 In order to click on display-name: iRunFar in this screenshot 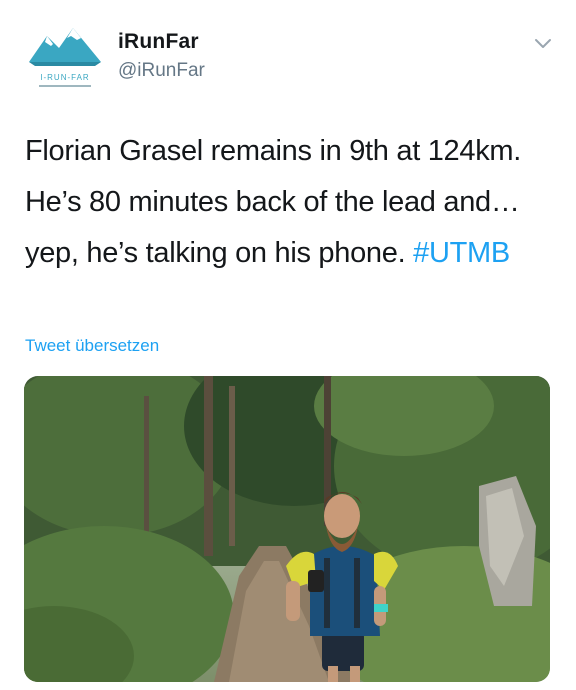, I will do `click(158, 42)`.